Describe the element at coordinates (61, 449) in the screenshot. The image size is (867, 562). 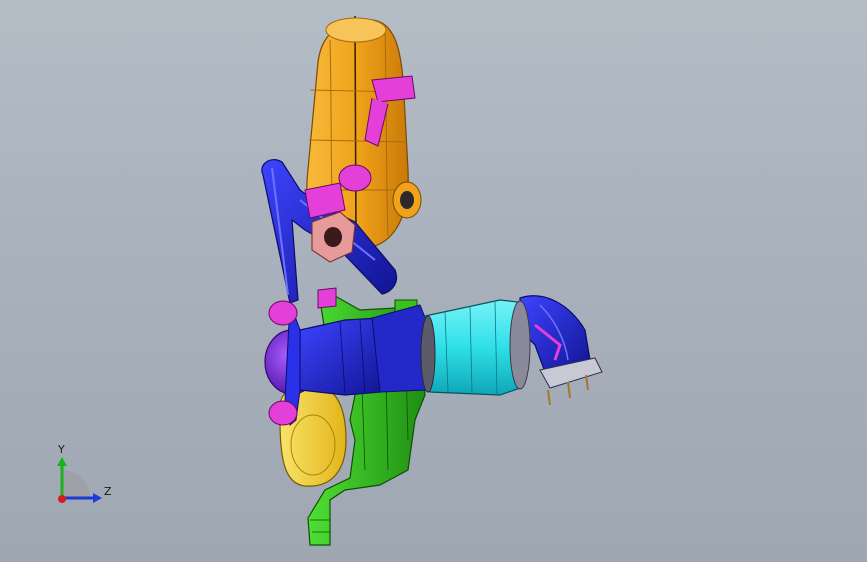
I see `triad-y-label: Y` at that location.